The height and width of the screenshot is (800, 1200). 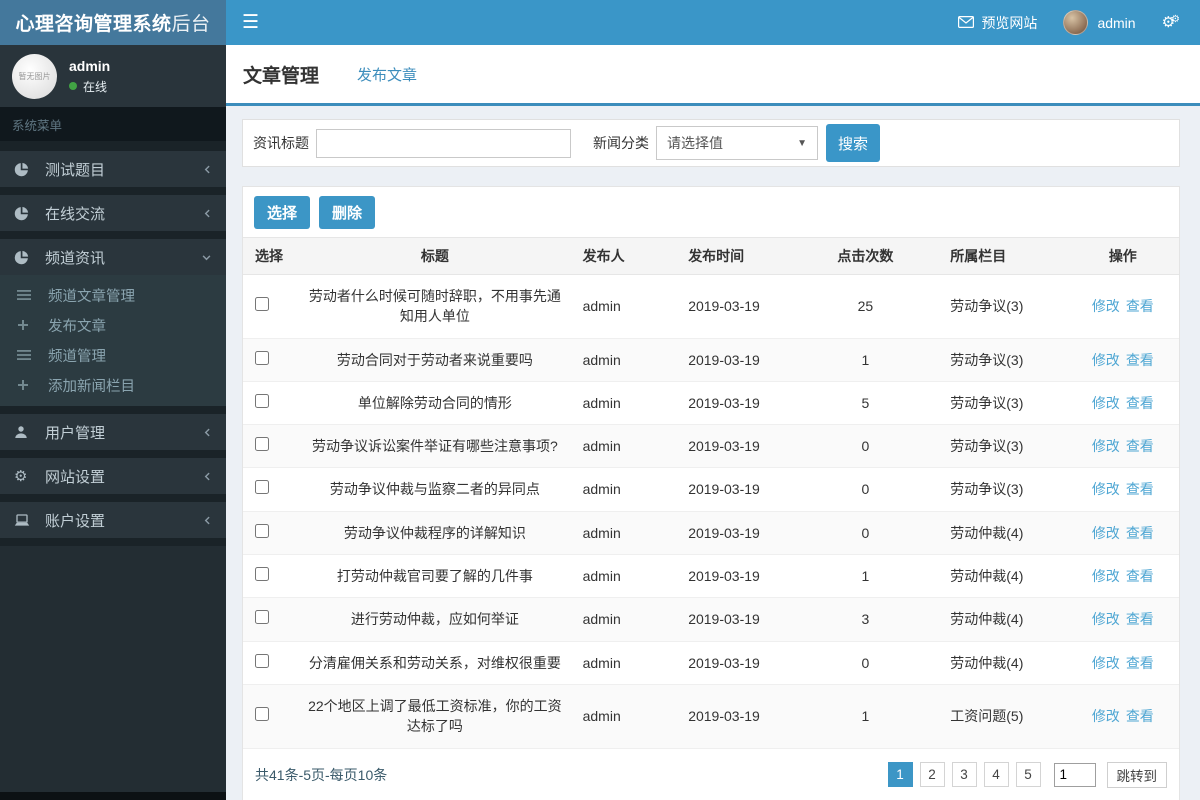 What do you see at coordinates (113, 520) in the screenshot?
I see `sidebar-item: 账户设置` at bounding box center [113, 520].